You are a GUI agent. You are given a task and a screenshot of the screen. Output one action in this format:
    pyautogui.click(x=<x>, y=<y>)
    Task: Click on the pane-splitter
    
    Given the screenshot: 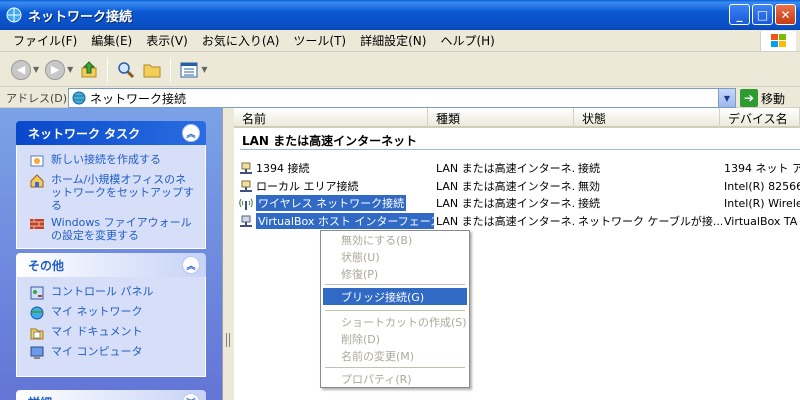 What is the action you would take?
    pyautogui.click(x=228, y=254)
    